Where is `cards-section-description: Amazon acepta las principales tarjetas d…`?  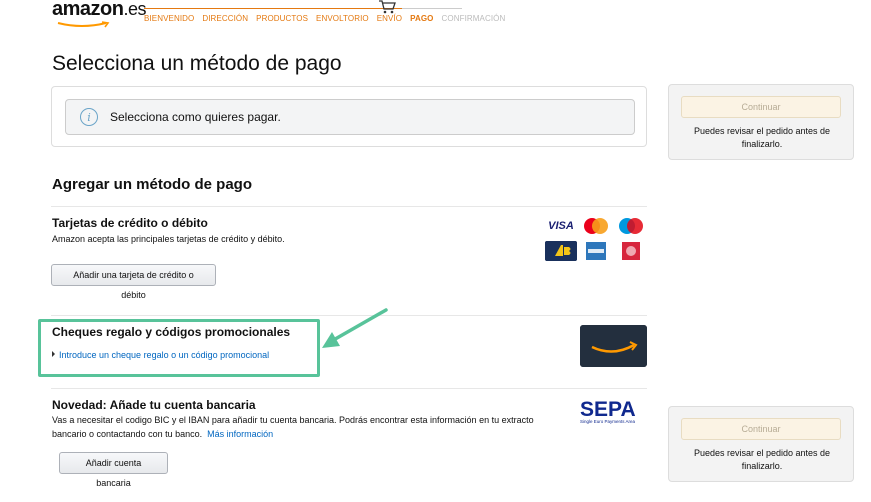 cards-section-description: Amazon acepta las principales tarjetas d… is located at coordinates (168, 239).